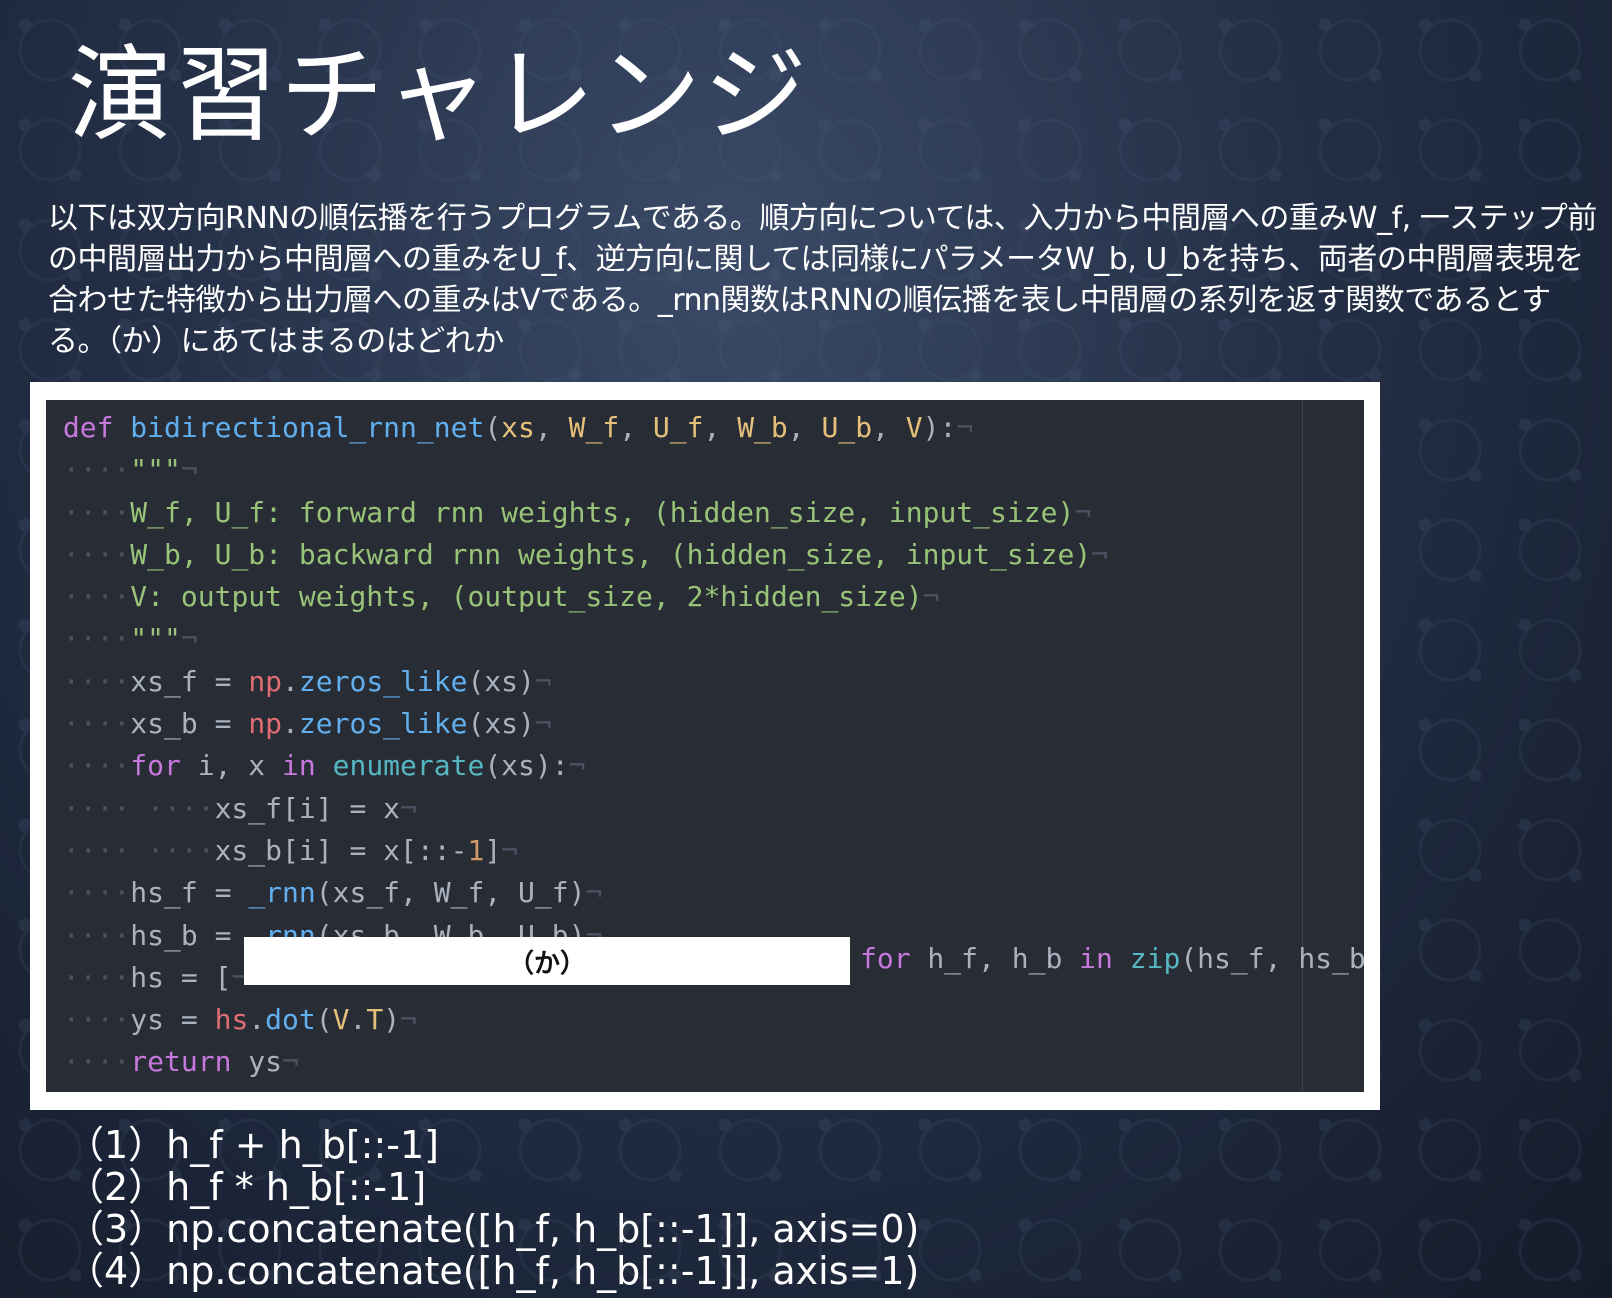  Describe the element at coordinates (231, 808) in the screenshot. I see `code-line: ···· ····xs_f[i] = x¬` at that location.